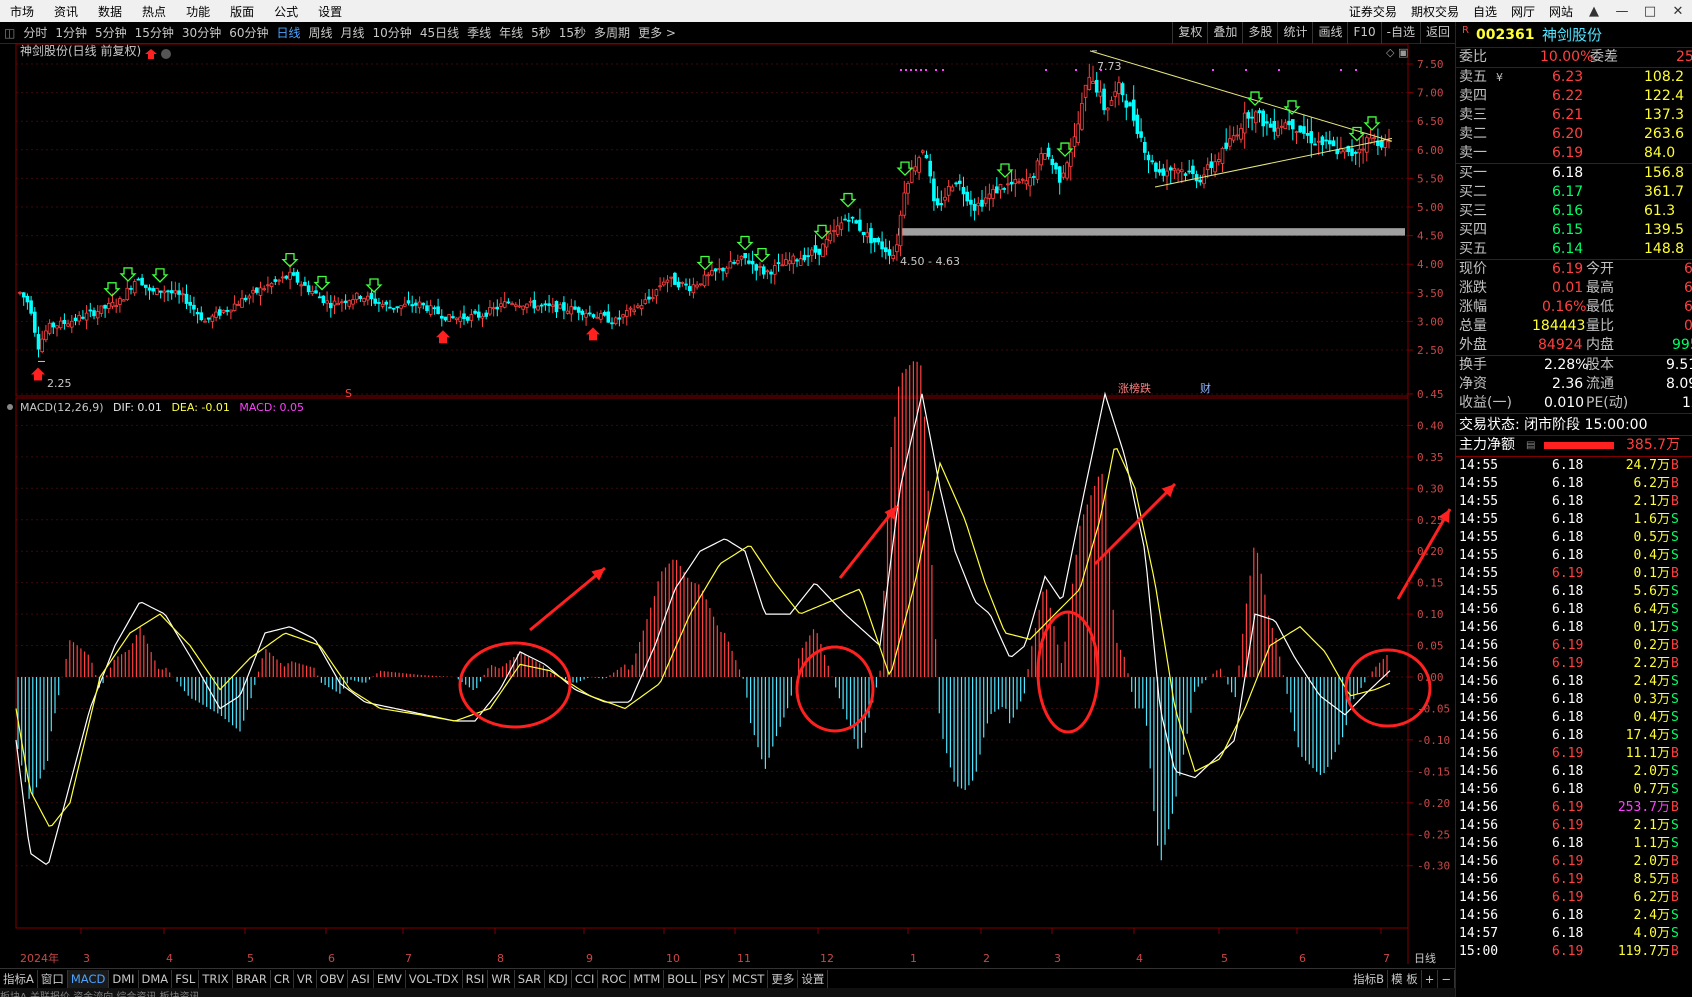  What do you see at coordinates (66, 11) in the screenshot?
I see `menu-news: 资讯` at bounding box center [66, 11].